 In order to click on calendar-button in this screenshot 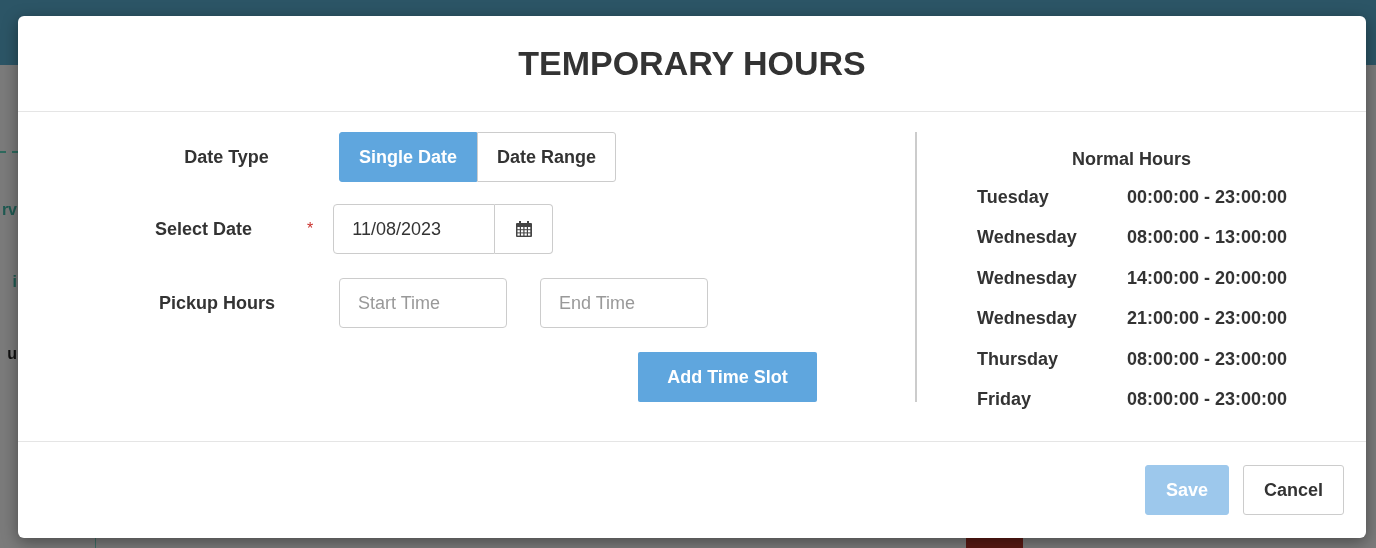, I will do `click(524, 229)`.